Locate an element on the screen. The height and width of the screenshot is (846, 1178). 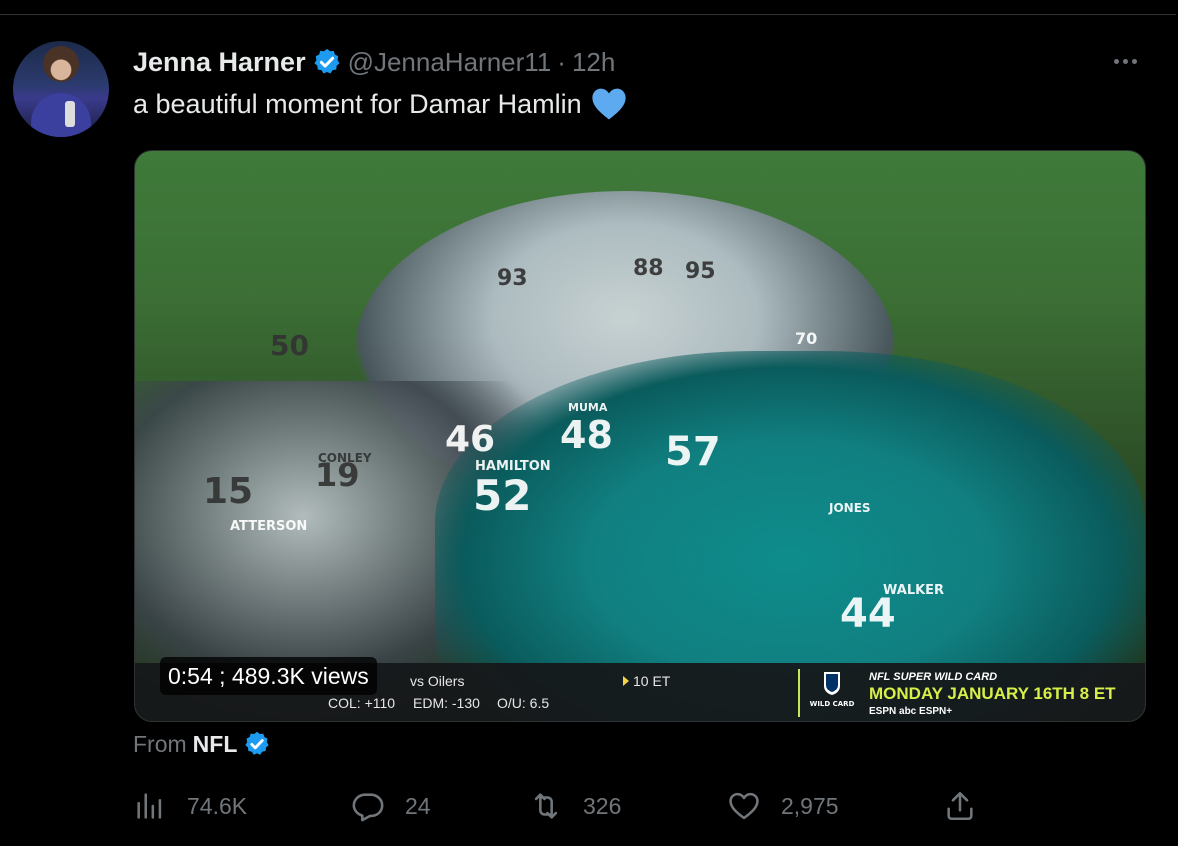
jersey-name: ATTERSON is located at coordinates (269, 526).